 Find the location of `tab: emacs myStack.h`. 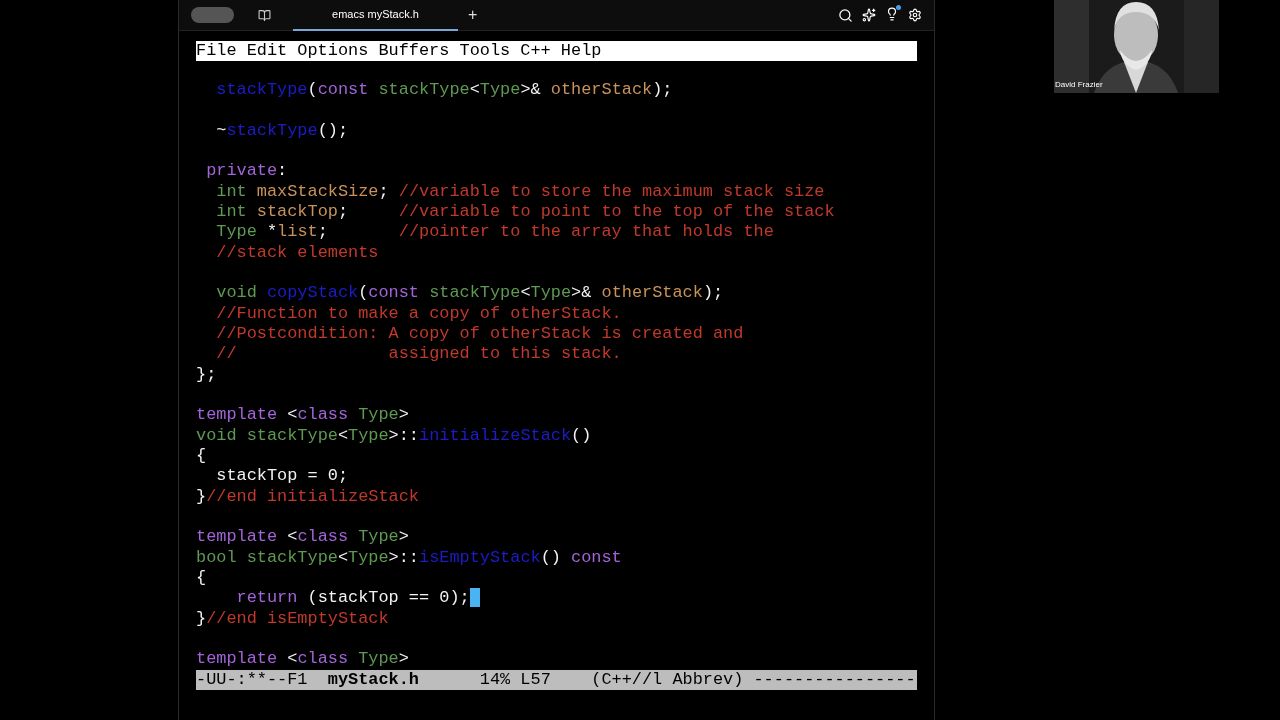

tab: emacs myStack.h is located at coordinates (375, 15).